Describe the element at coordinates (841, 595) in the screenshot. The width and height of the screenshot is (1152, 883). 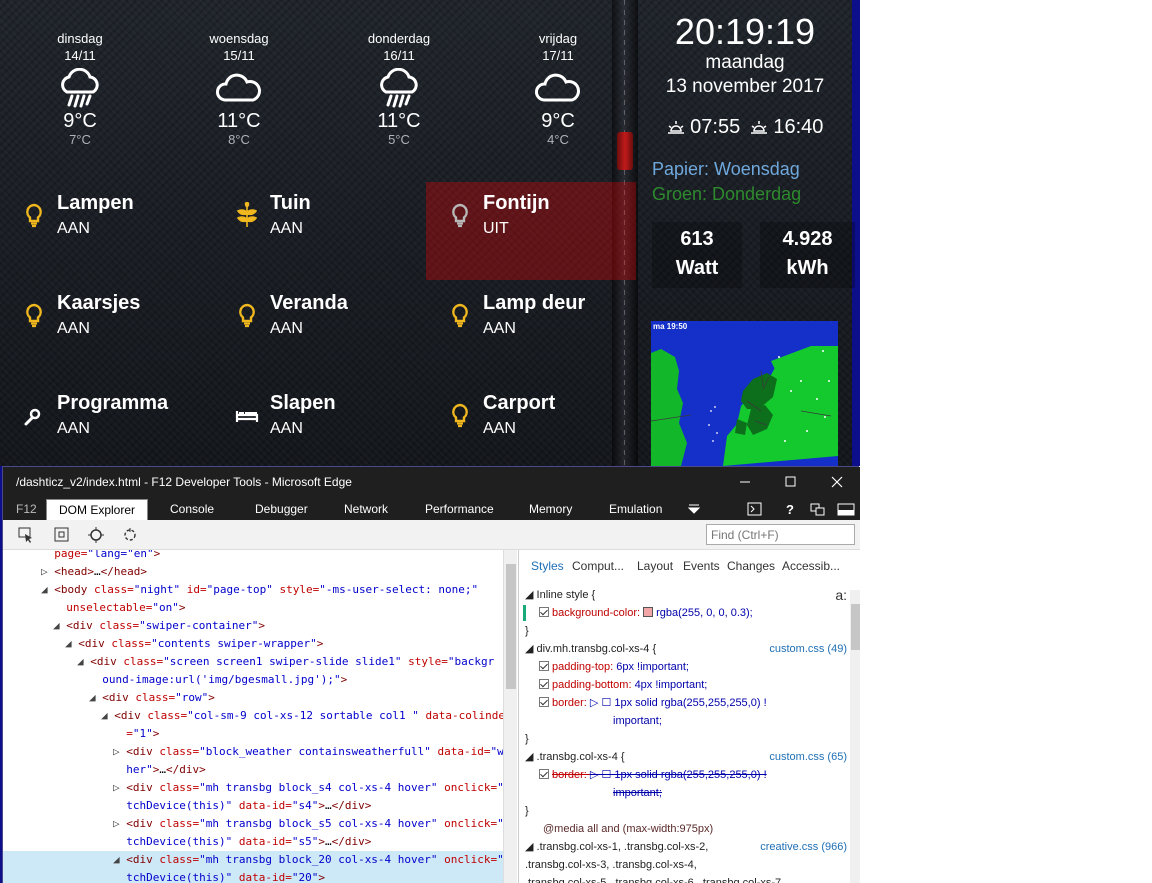
I see `font-settings-icon: a:` at that location.